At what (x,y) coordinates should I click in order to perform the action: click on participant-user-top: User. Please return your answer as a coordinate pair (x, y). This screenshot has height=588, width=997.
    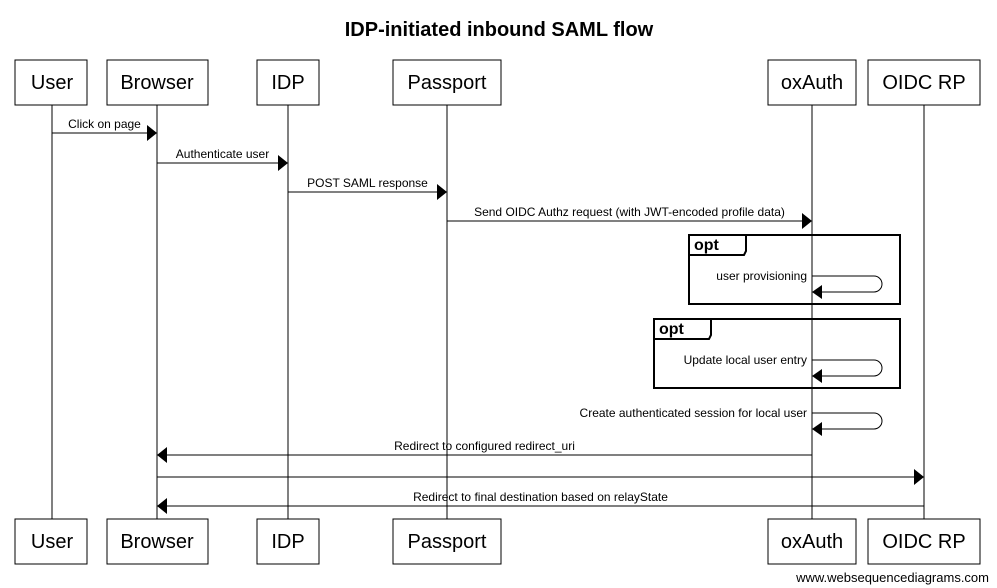
    Looking at the image, I should click on (51, 82).